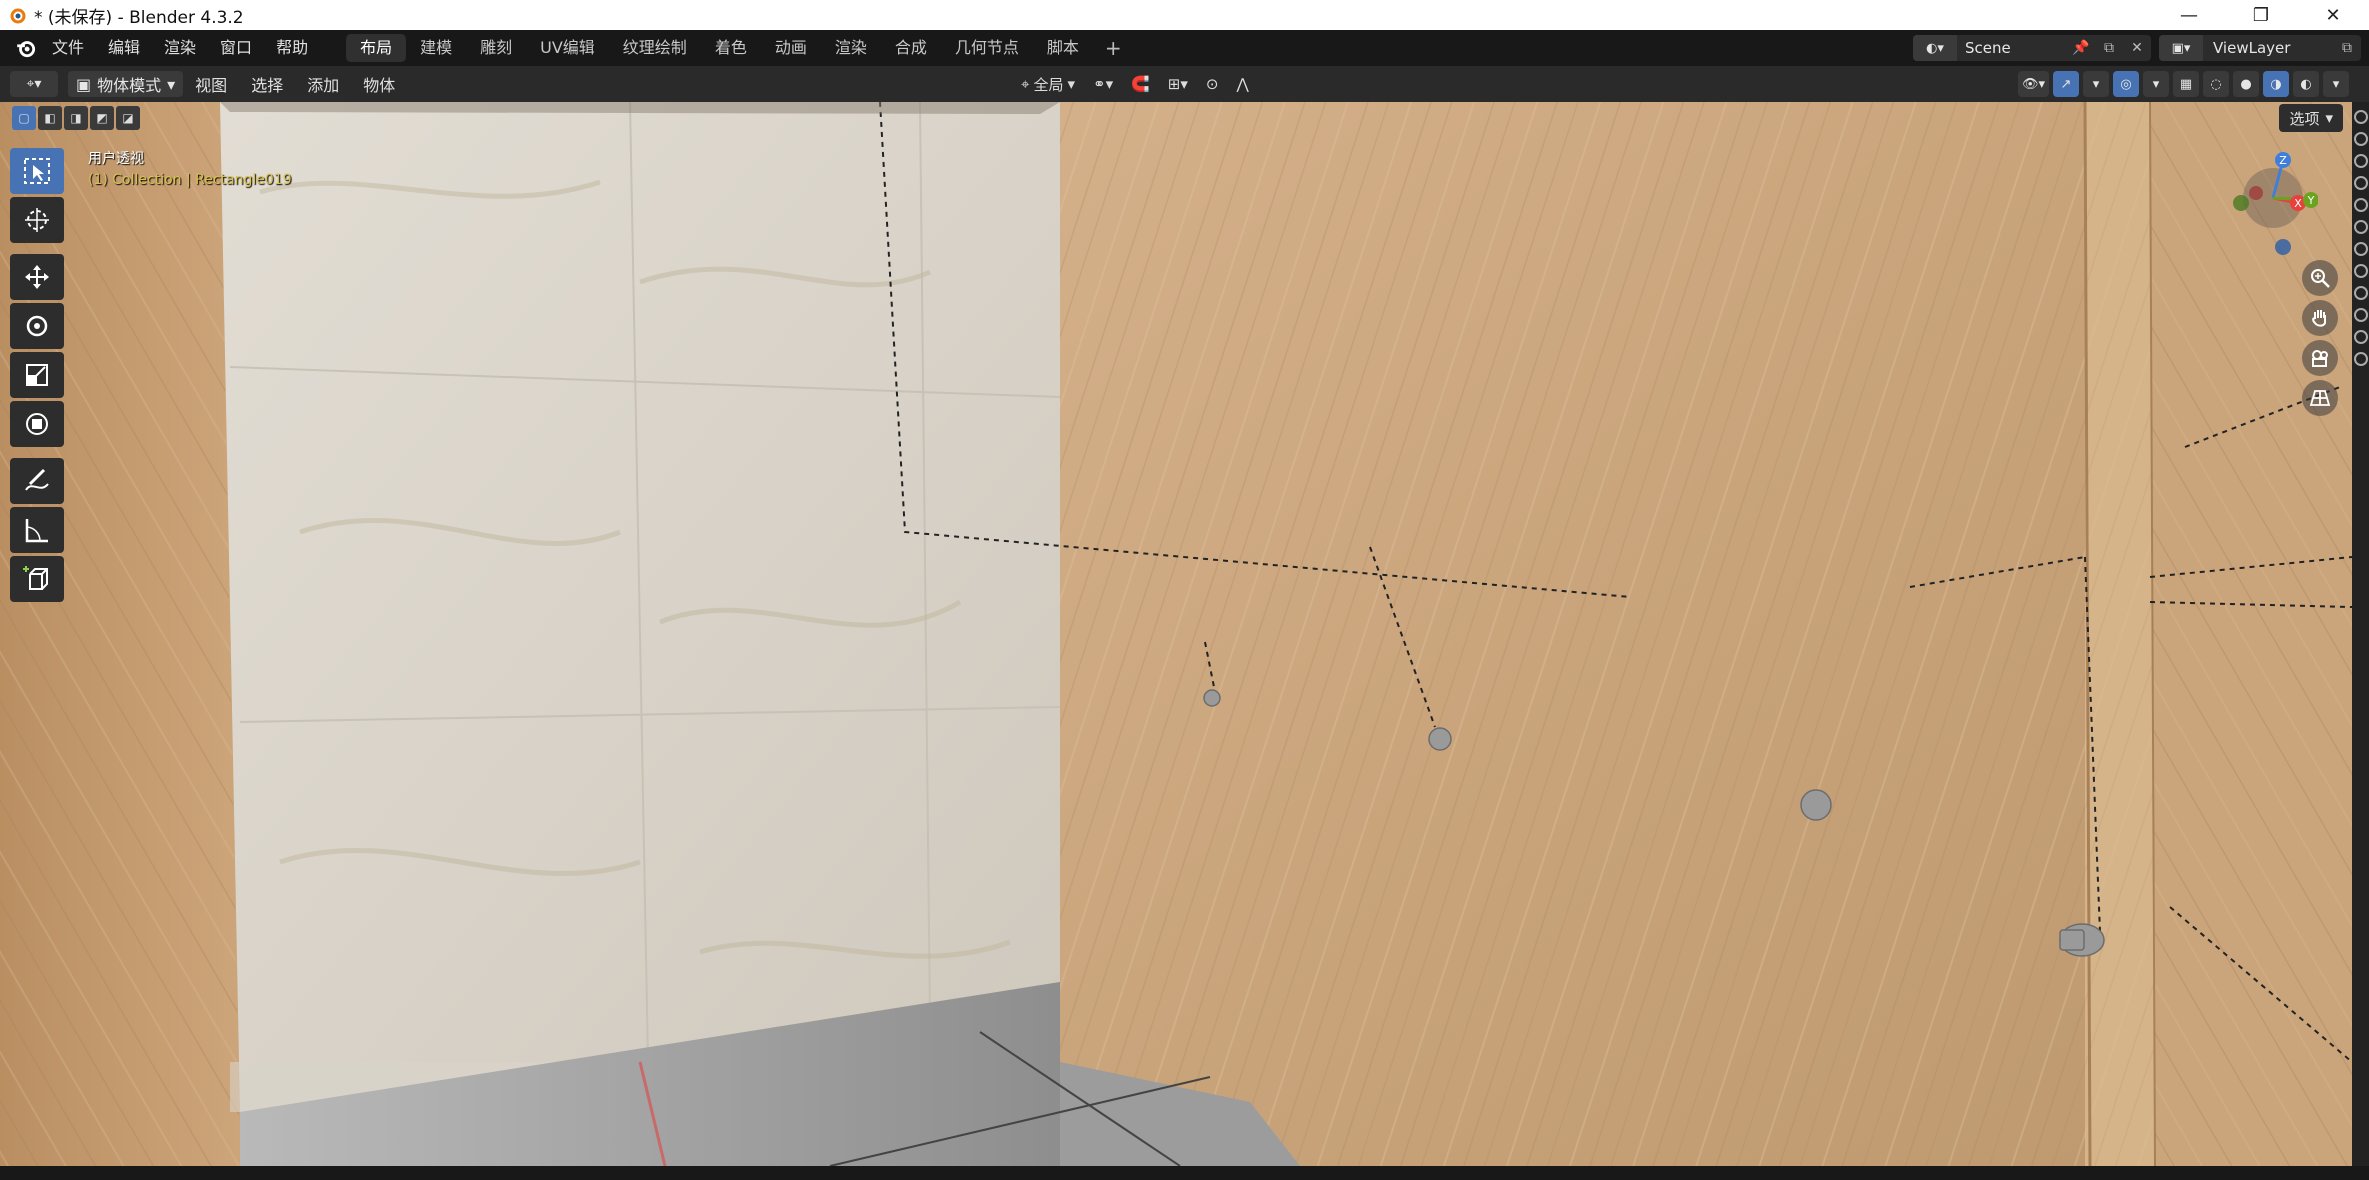 This screenshot has height=1180, width=2369. I want to click on add-cube-icon, so click(35, 578).